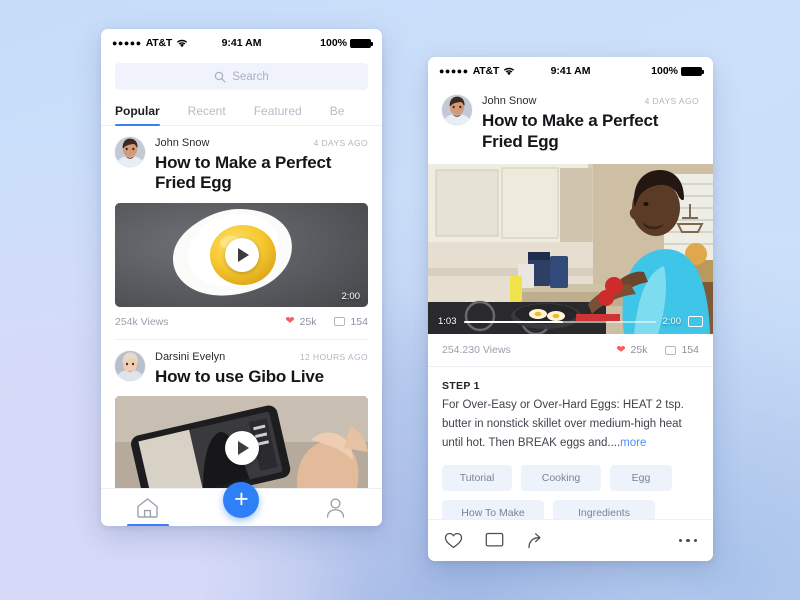 The width and height of the screenshot is (800, 600). I want to click on video-thumbnail: 2:00, so click(241, 254).